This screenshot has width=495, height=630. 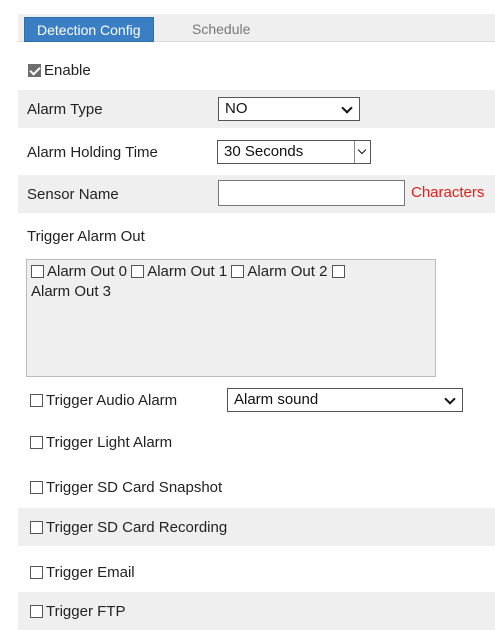 I want to click on alarm-type-value: NO, so click(x=236, y=108).